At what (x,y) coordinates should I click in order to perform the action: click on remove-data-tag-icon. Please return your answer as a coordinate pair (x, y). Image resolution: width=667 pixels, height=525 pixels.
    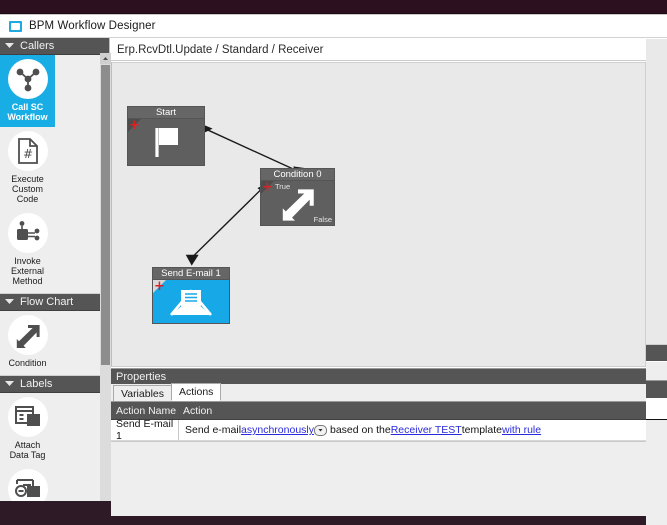
    Looking at the image, I should click on (27, 485).